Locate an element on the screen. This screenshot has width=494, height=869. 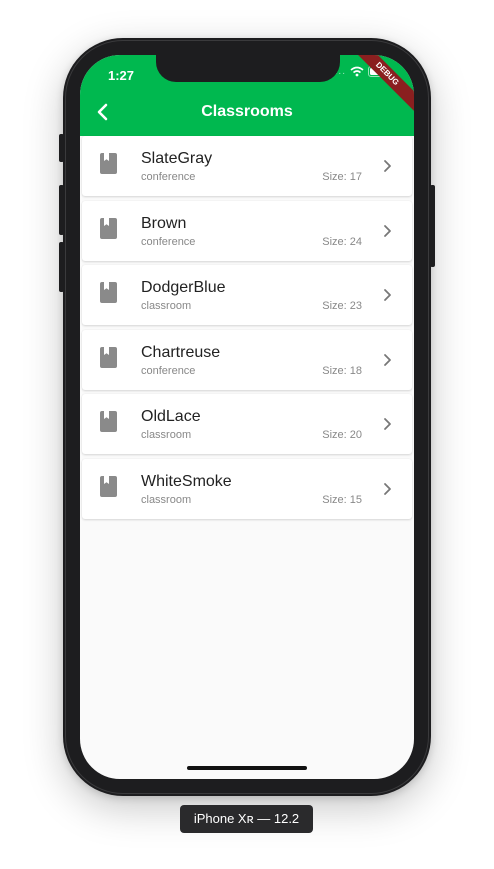
device-label: iPhone Xʀ — 12.2 is located at coordinates (246, 819).